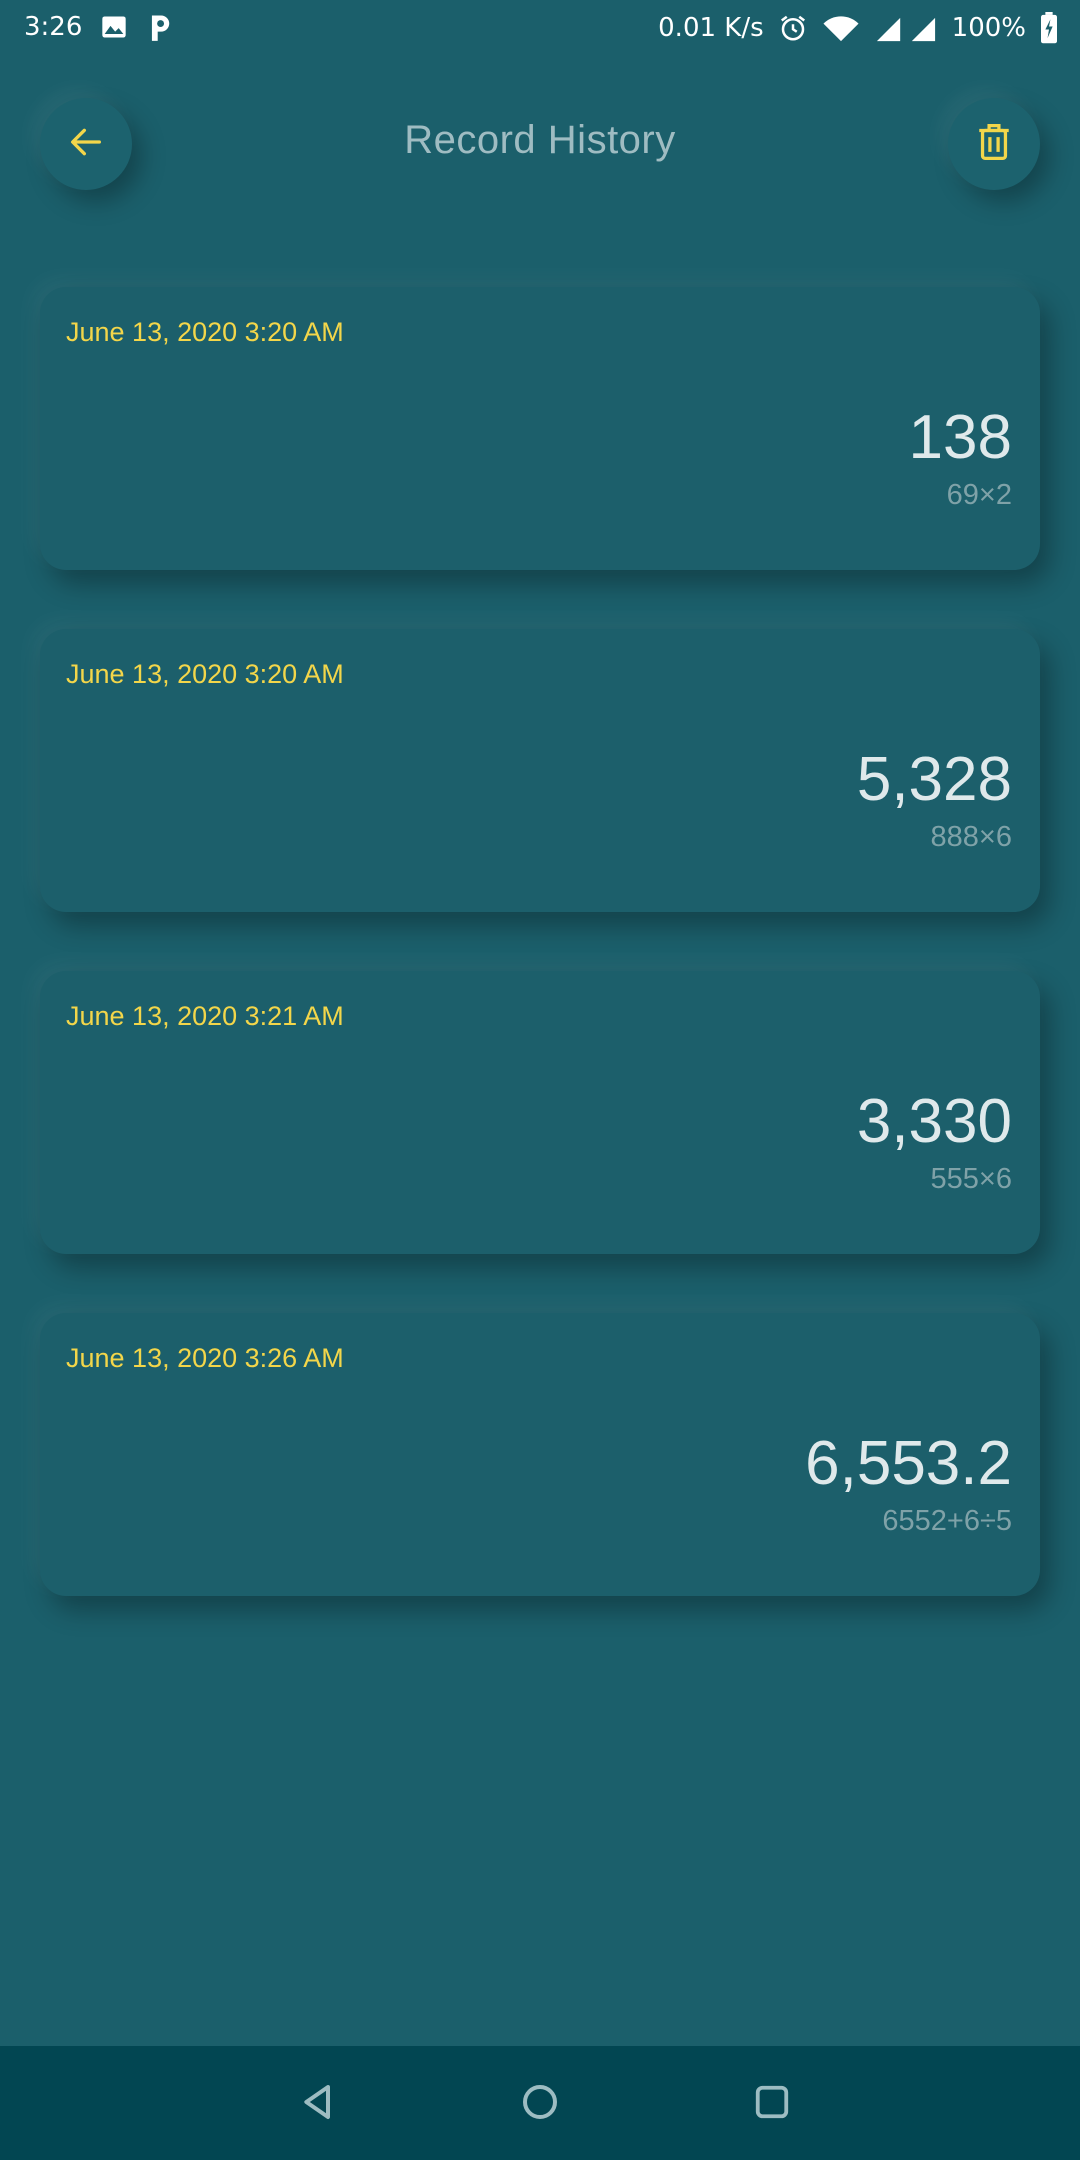 Image resolution: width=1080 pixels, height=2160 pixels. What do you see at coordinates (908, 1463) in the screenshot?
I see `record-result: 6,553.2` at bounding box center [908, 1463].